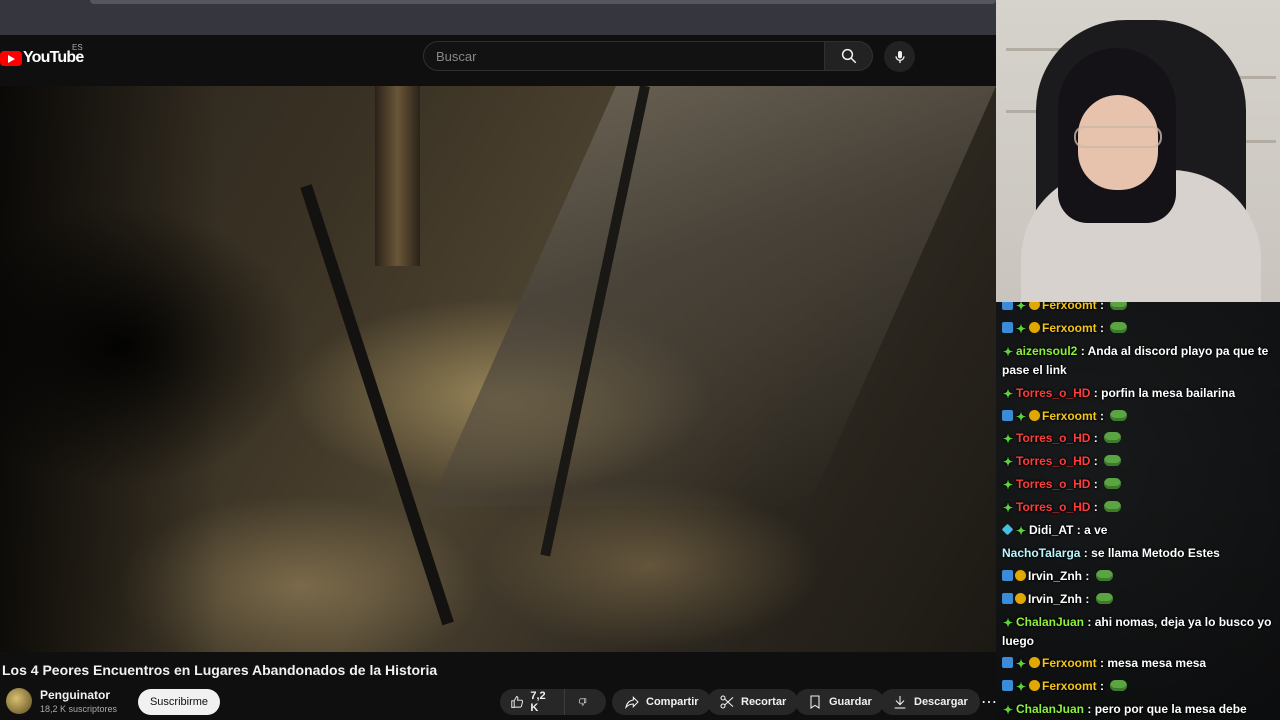  I want to click on browser-tab-strip, so click(543, 2).